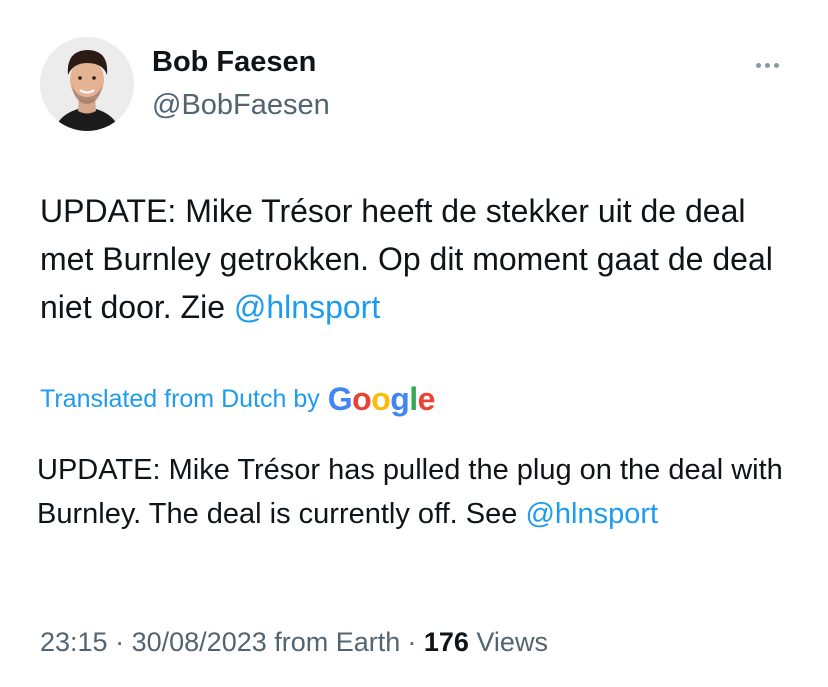 The image size is (828, 687). Describe the element at coordinates (234, 62) in the screenshot. I see `author-name: Bob Faesen` at that location.